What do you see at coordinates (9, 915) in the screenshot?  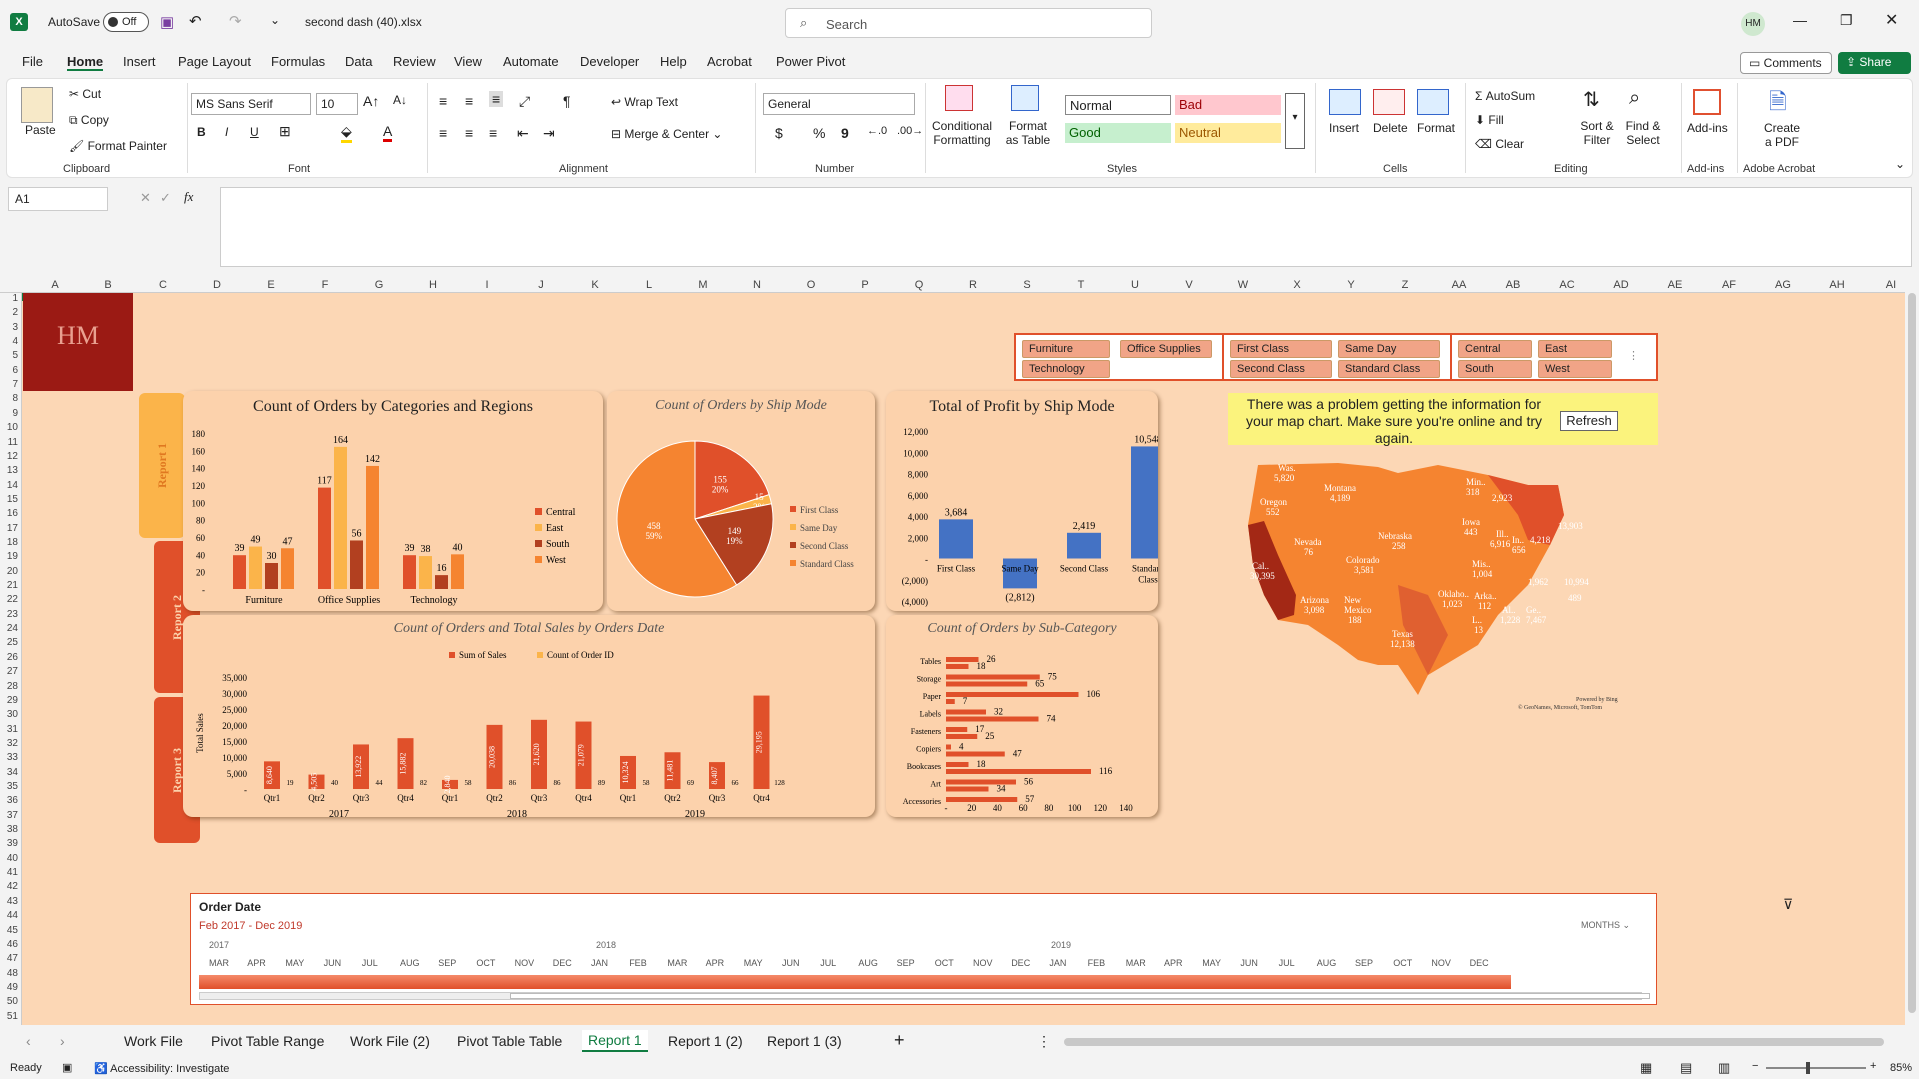 I see `row-header: 44` at bounding box center [9, 915].